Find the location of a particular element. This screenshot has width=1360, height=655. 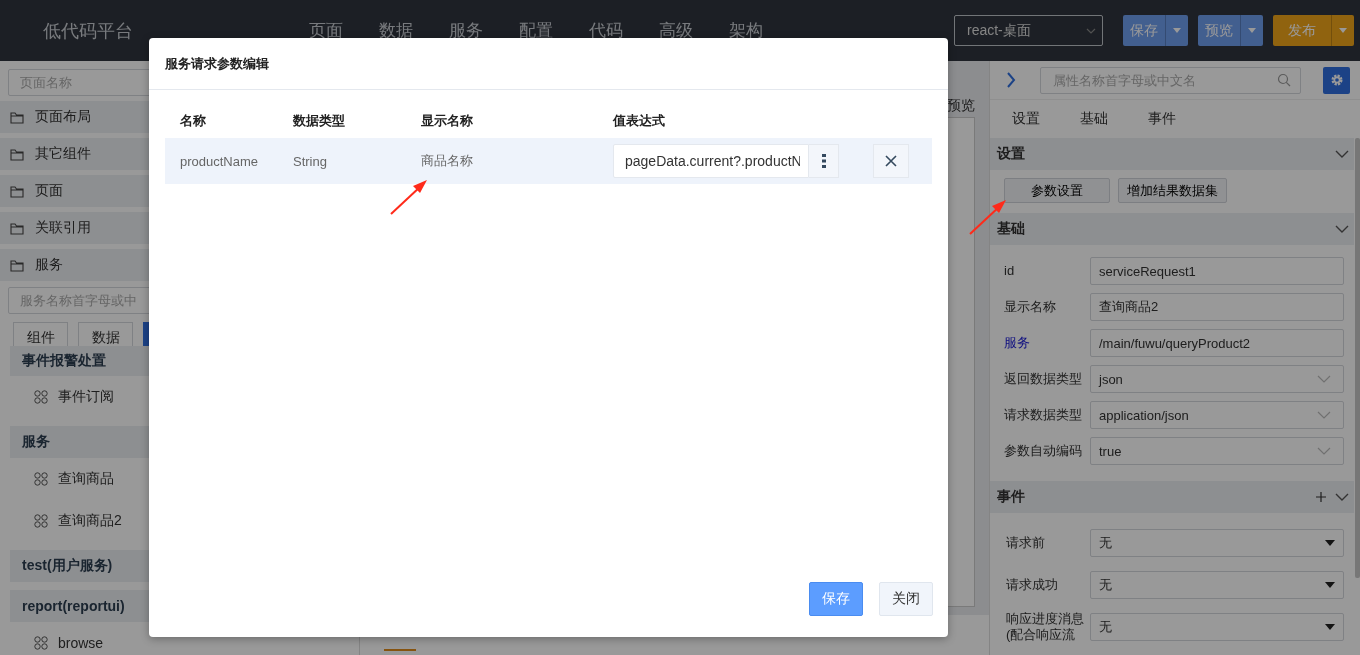

column-header: 显示名称 is located at coordinates (447, 121).